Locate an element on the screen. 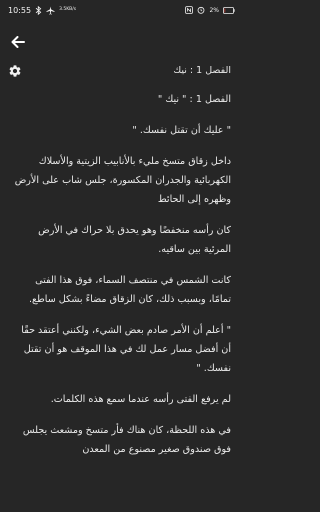 This screenshot has width=320, height=512. gear-icon is located at coordinates (15, 71).